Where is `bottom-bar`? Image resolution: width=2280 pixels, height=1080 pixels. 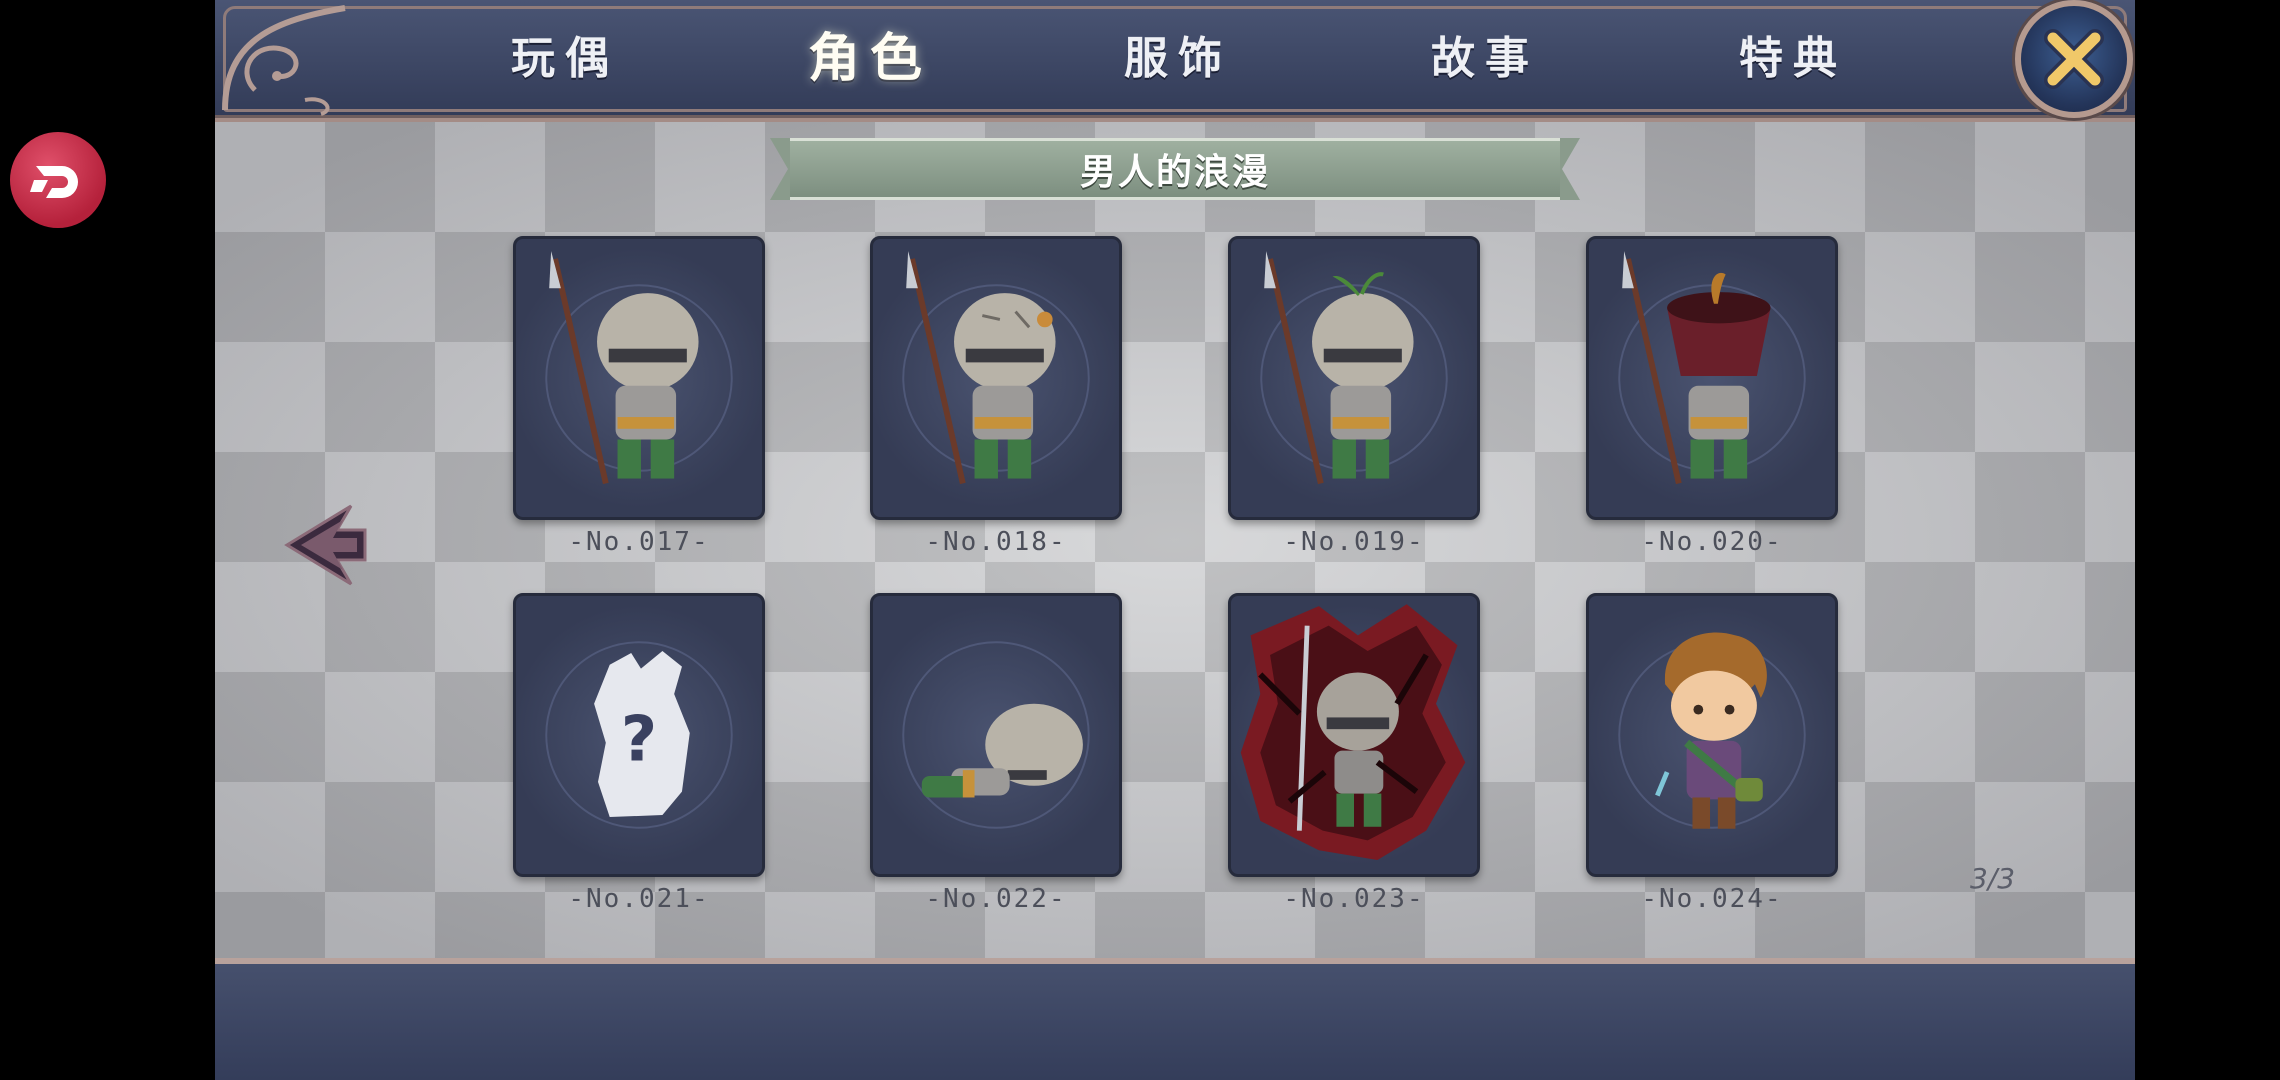 bottom-bar is located at coordinates (1175, 1019).